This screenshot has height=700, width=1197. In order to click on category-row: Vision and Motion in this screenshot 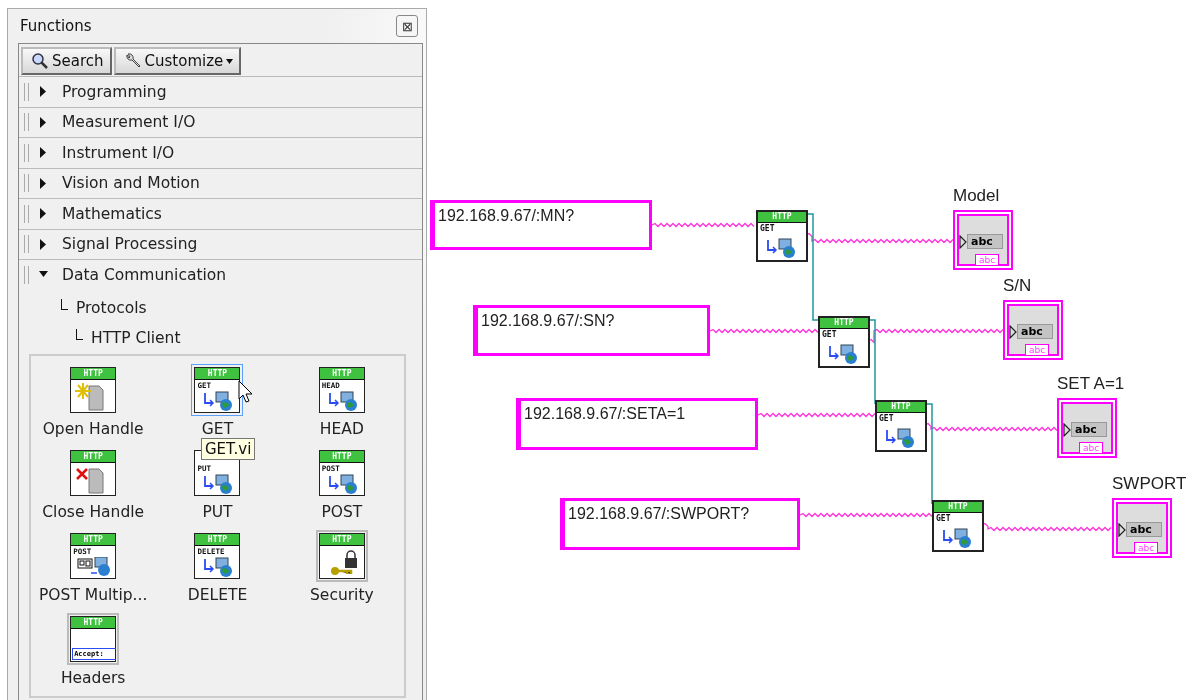, I will do `click(220, 183)`.